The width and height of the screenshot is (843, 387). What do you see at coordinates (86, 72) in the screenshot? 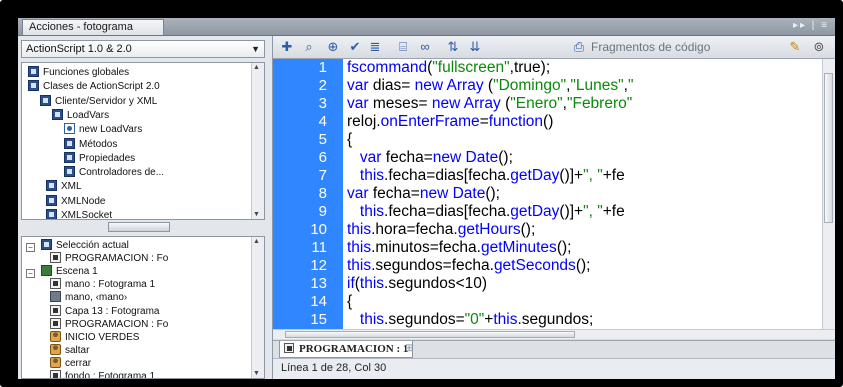
I see `library-item-label: Funciones globales` at bounding box center [86, 72].